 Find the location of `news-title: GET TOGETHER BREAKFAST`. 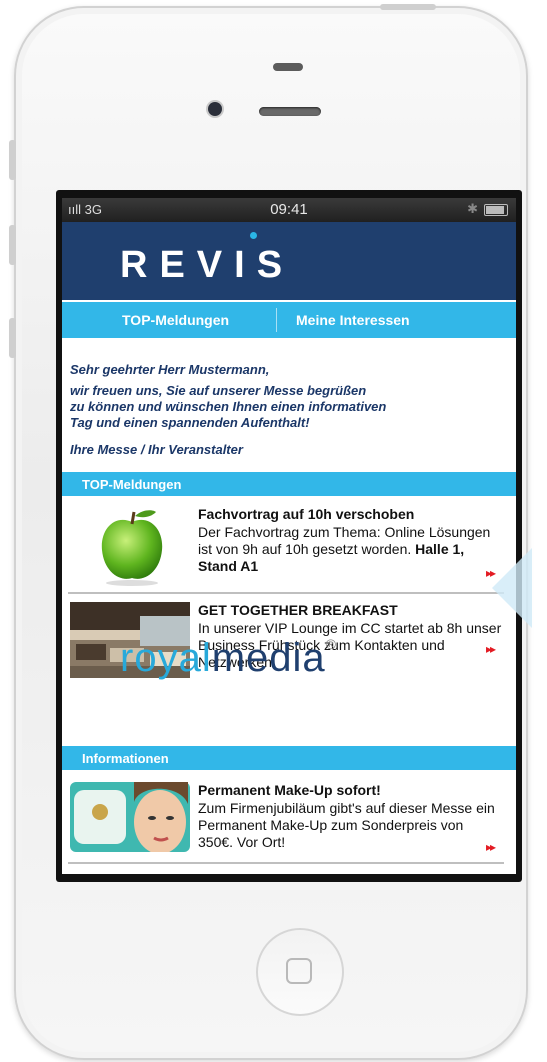

news-title: GET TOGETHER BREAKFAST is located at coordinates (298, 610).